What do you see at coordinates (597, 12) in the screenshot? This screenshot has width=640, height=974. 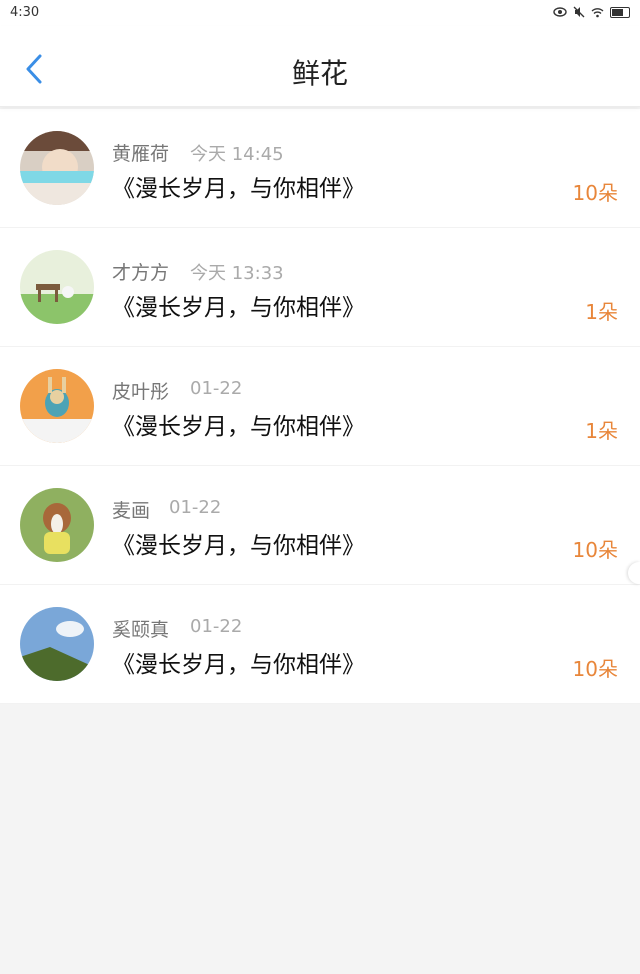 I see `wifi-icon` at bounding box center [597, 12].